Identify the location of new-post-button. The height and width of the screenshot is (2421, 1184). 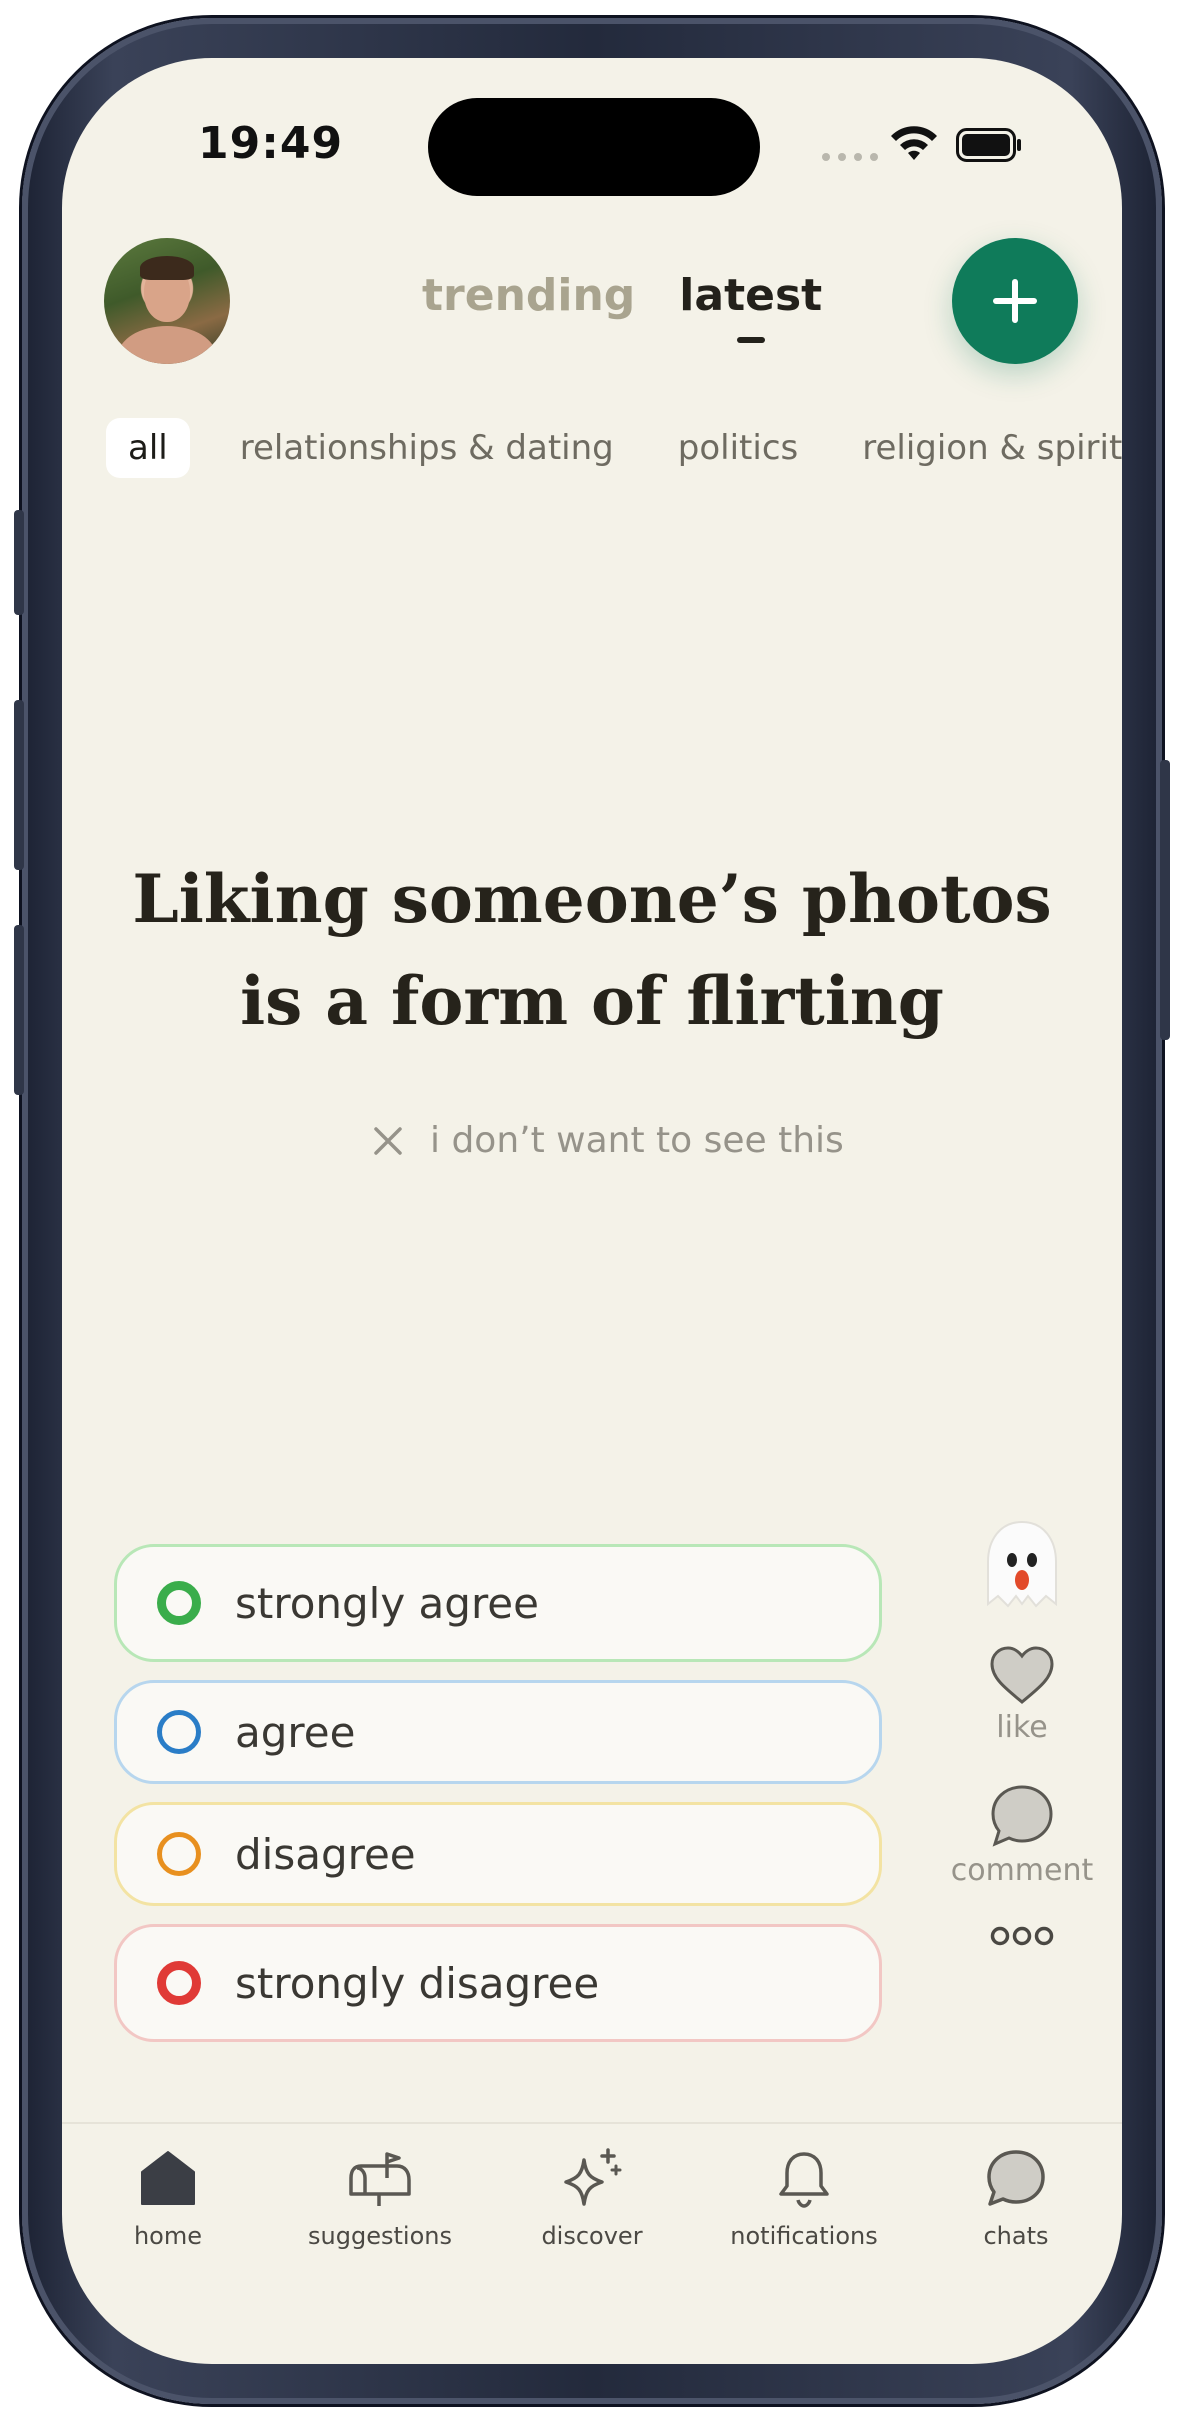
(1015, 301).